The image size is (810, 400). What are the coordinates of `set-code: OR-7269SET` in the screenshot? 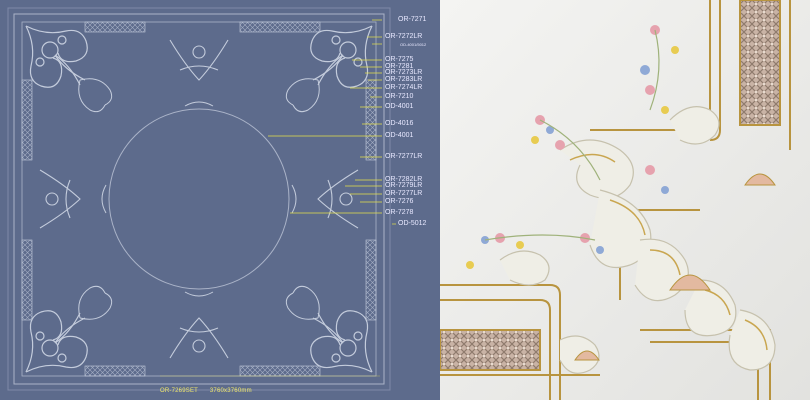 It's located at (179, 391).